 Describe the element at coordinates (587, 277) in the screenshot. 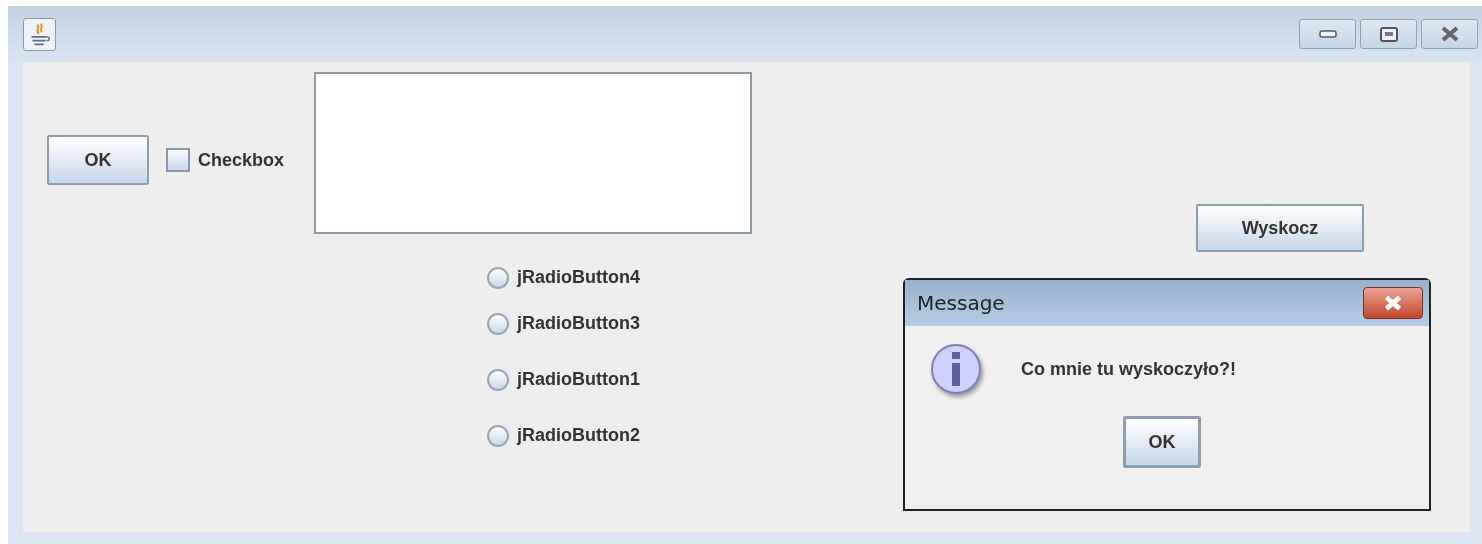

I see `radio-button: jRadioButton4` at that location.